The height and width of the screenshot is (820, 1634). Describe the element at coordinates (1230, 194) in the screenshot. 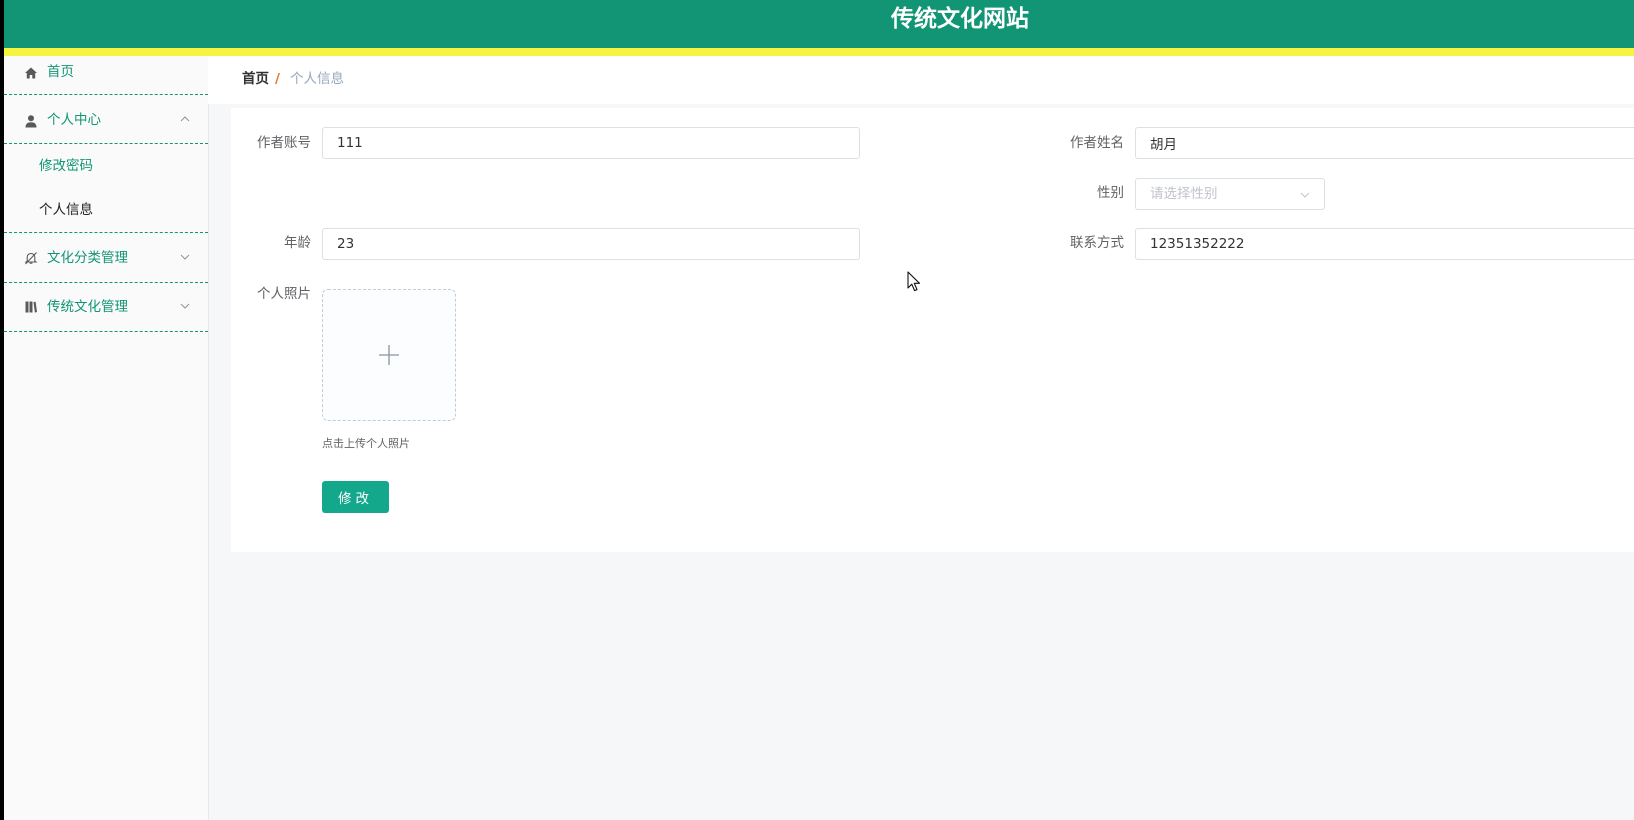

I see `gender-select: 请选择性别` at that location.